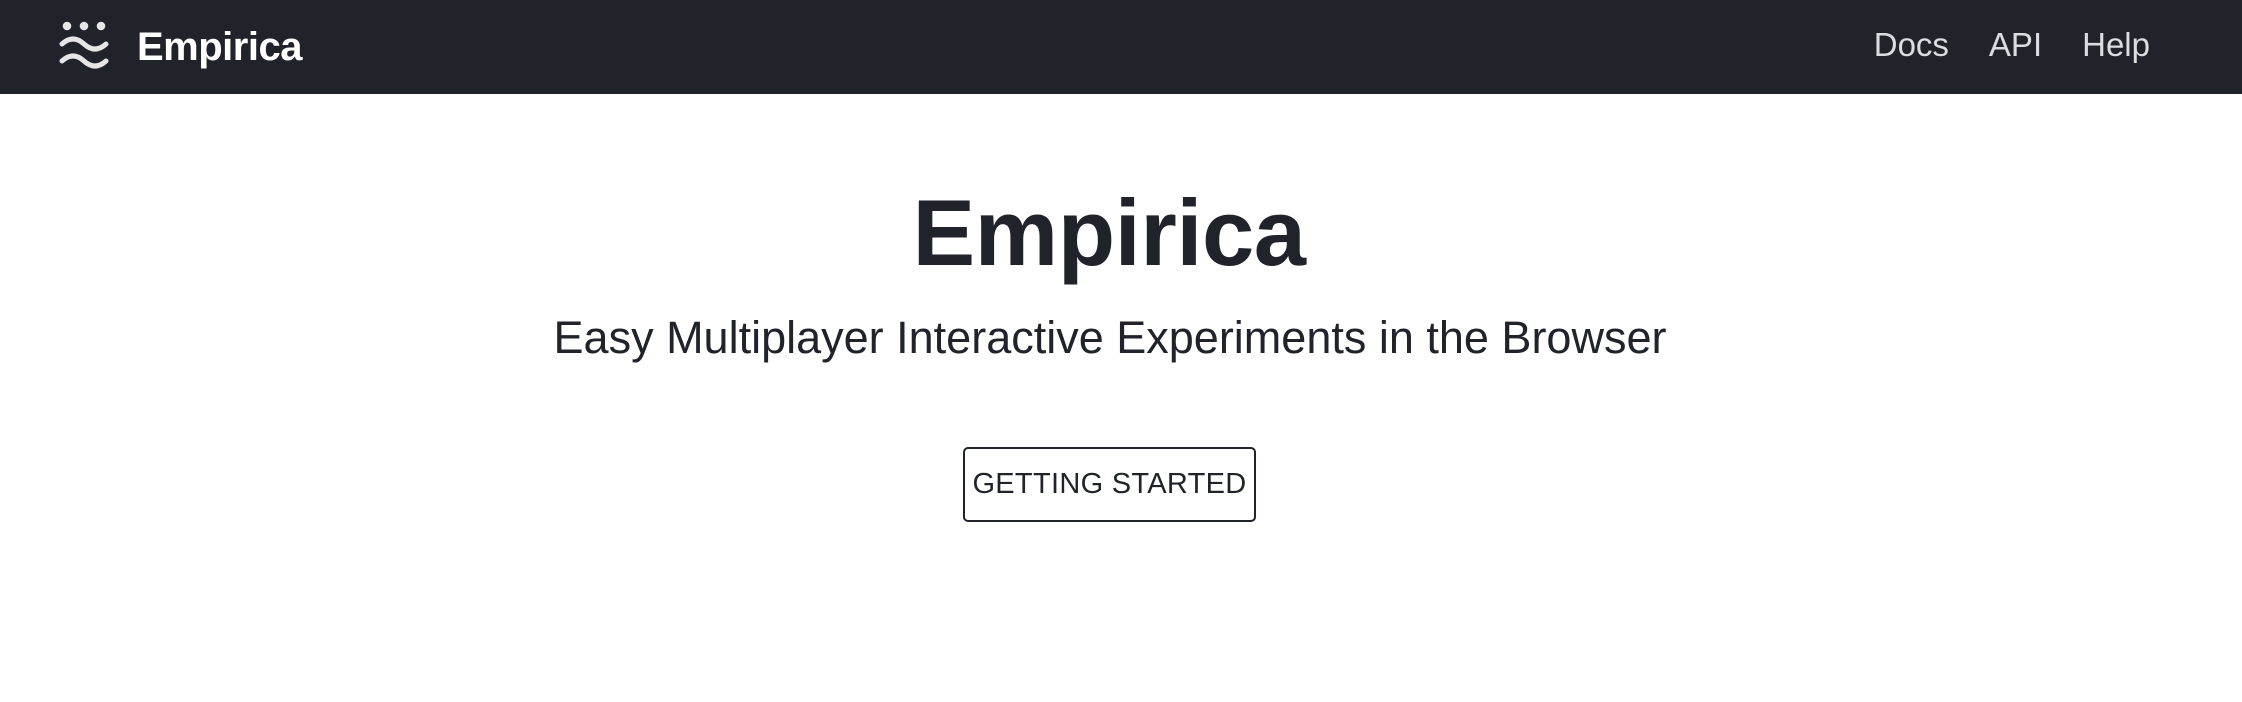 The height and width of the screenshot is (702, 2242). Describe the element at coordinates (219, 47) in the screenshot. I see `brand-name: Empirica` at that location.